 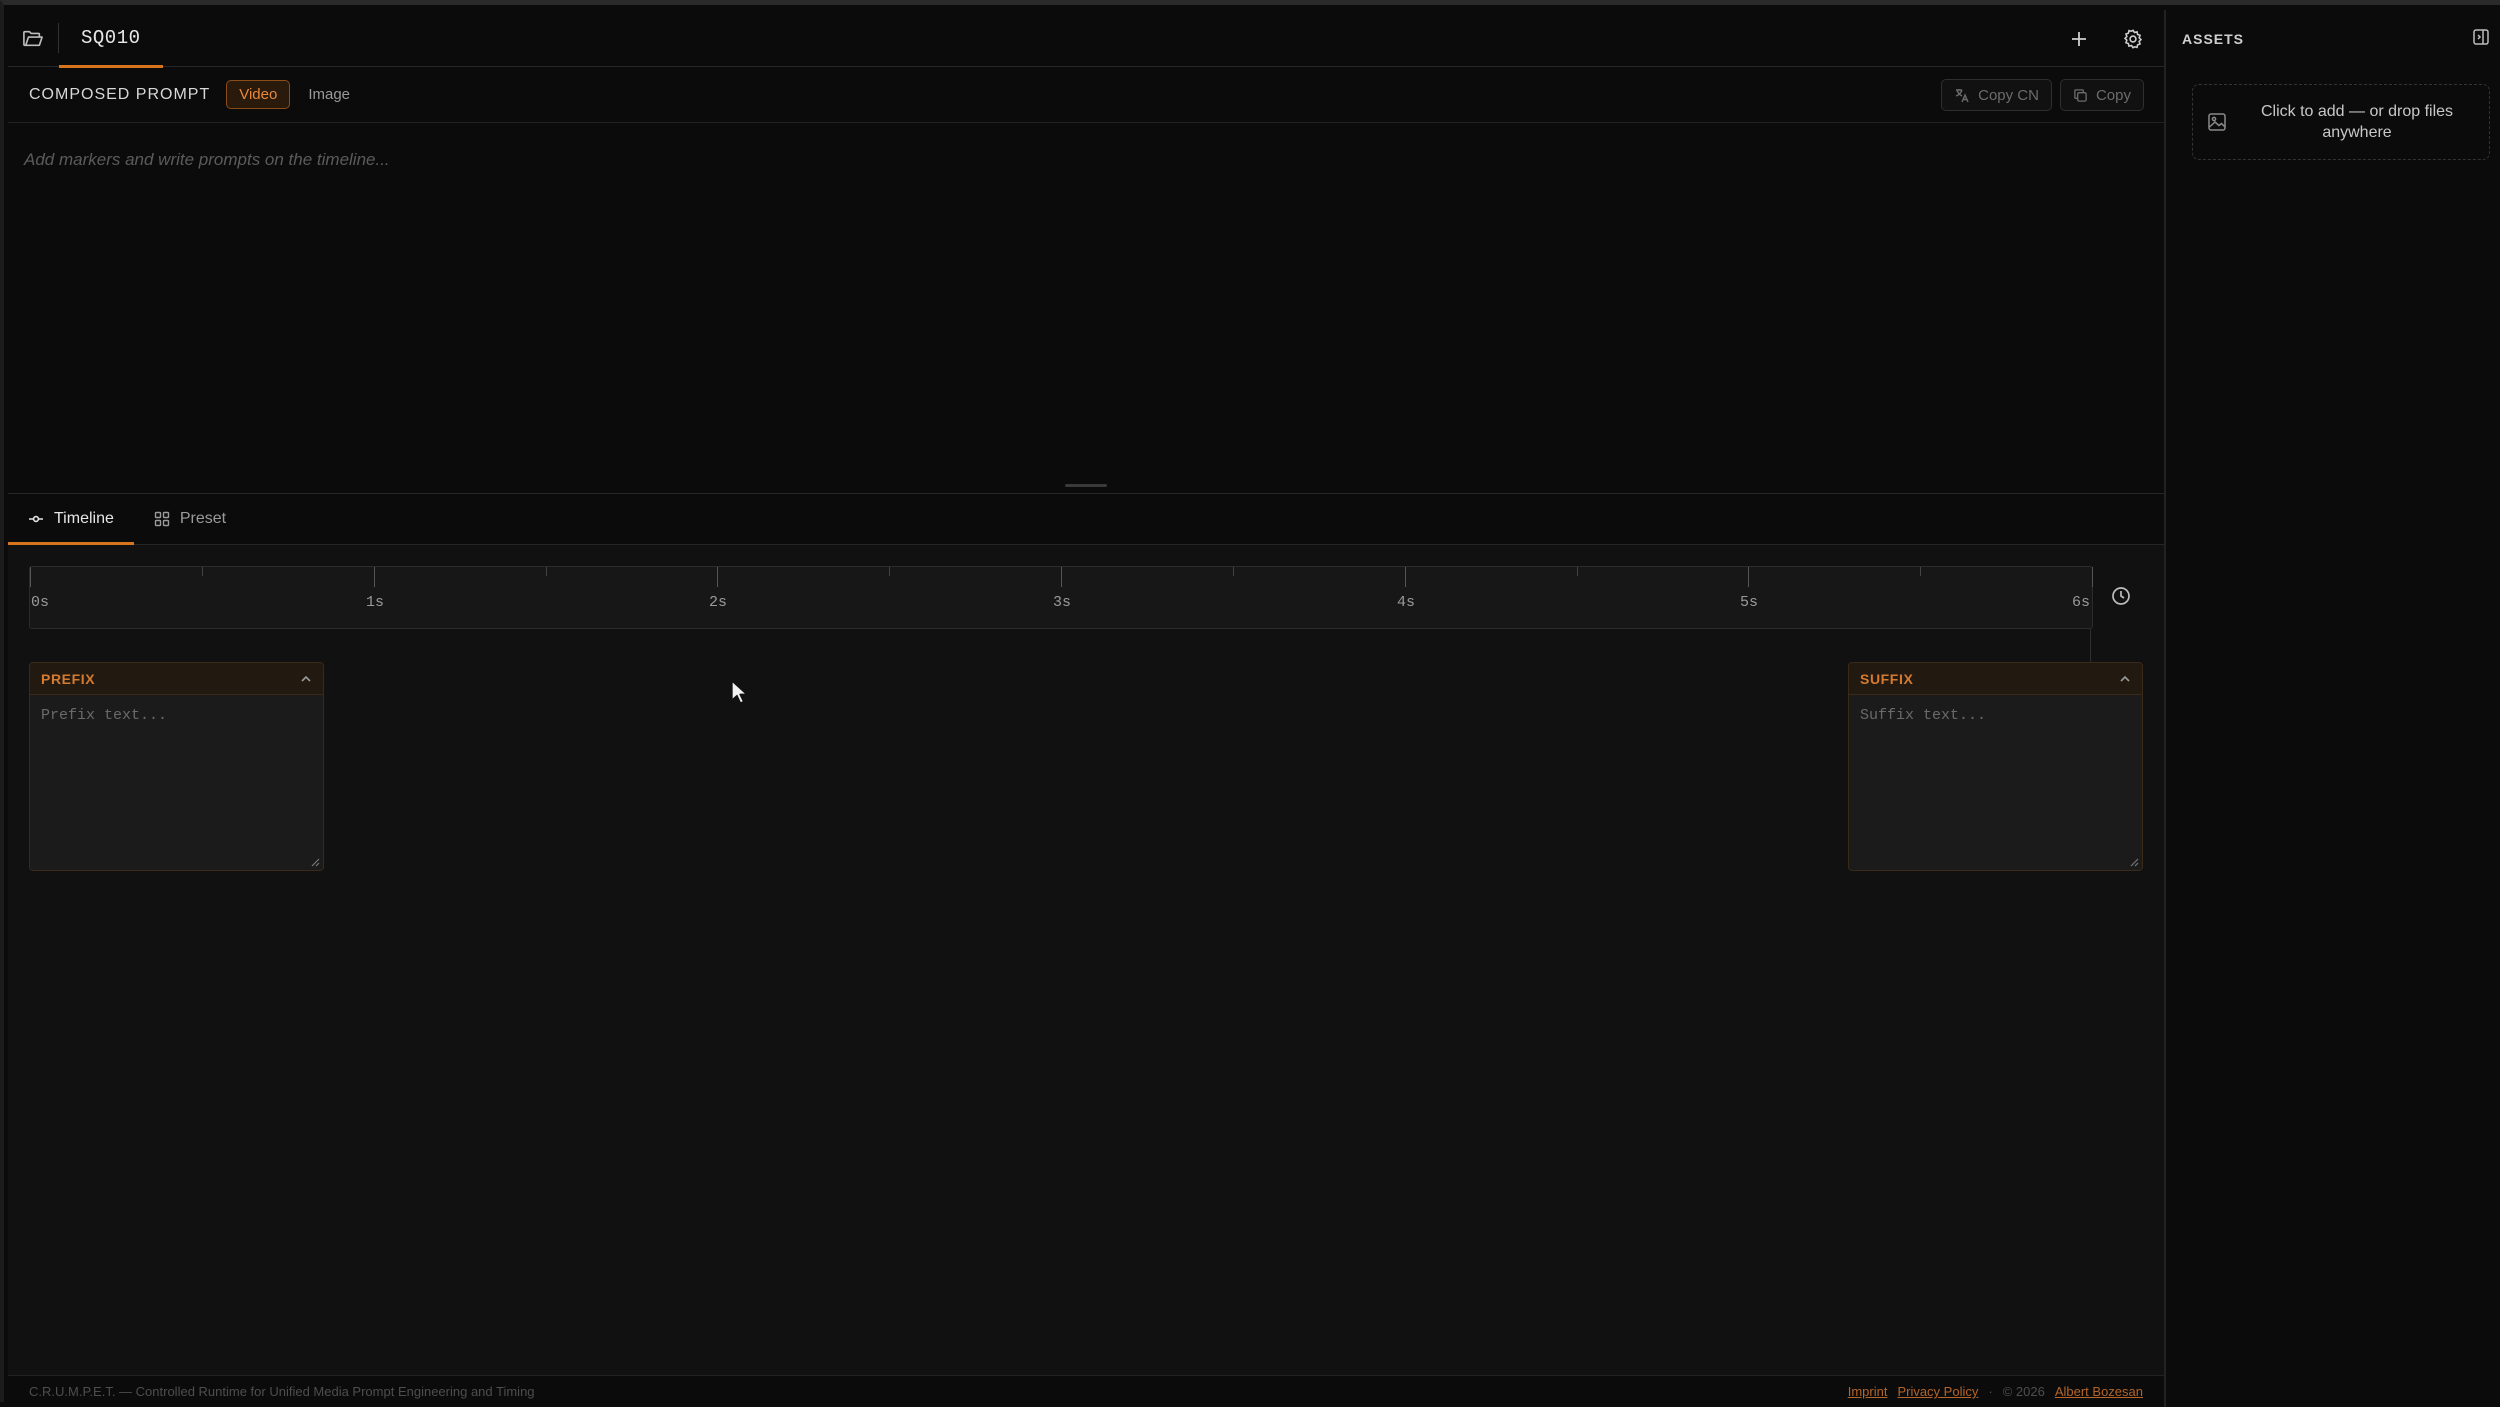 I want to click on copy-actions: Copy CN Copy, so click(x=2042, y=95).